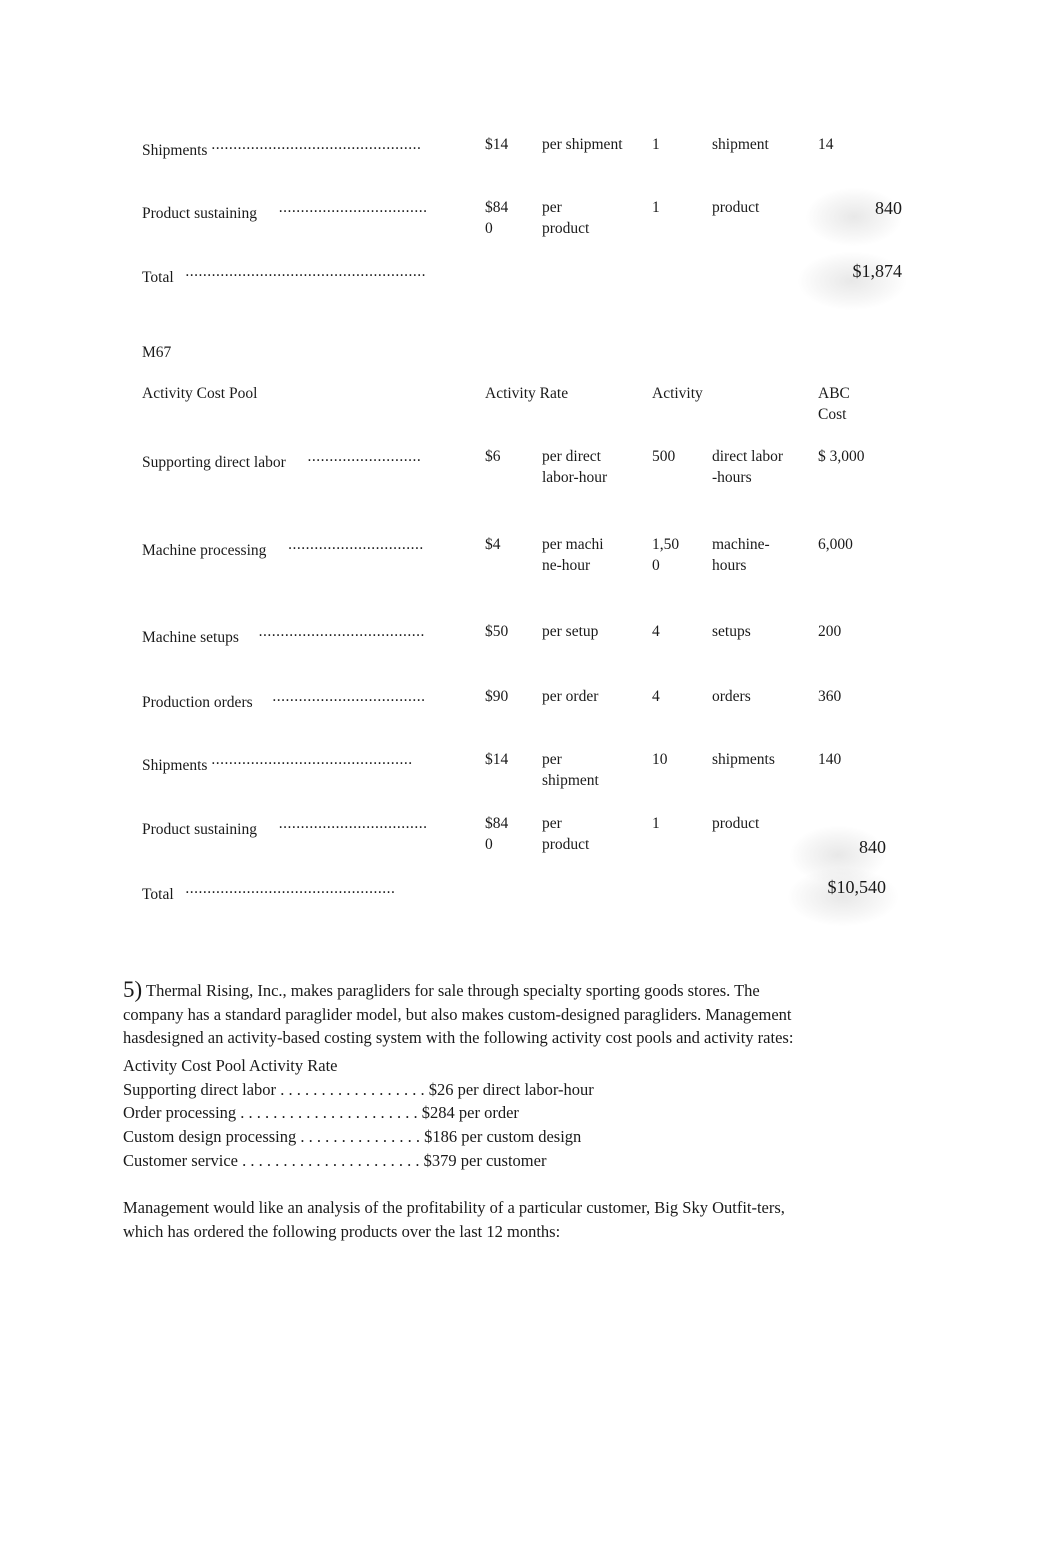  What do you see at coordinates (204, 550) in the screenshot?
I see `row-label: Machine processing` at bounding box center [204, 550].